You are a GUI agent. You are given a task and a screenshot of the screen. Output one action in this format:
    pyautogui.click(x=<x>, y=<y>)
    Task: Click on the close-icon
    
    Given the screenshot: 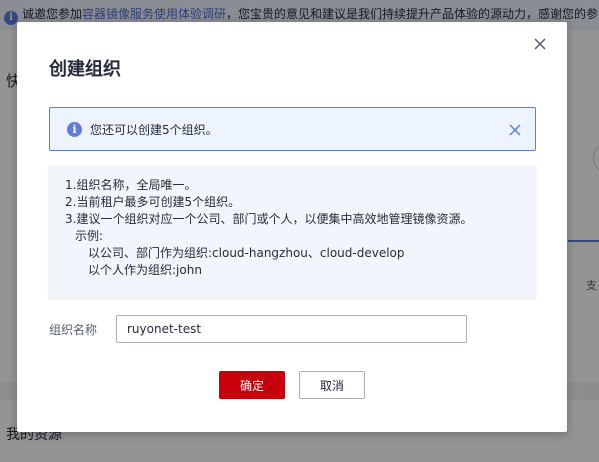 What is the action you would take?
    pyautogui.click(x=540, y=44)
    